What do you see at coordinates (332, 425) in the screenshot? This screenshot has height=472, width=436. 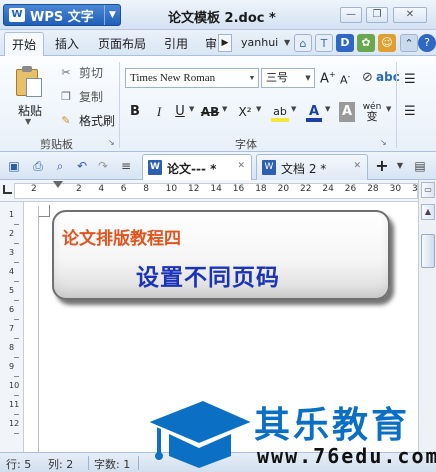 I see `watermark-brand-name: 其乐教育` at bounding box center [332, 425].